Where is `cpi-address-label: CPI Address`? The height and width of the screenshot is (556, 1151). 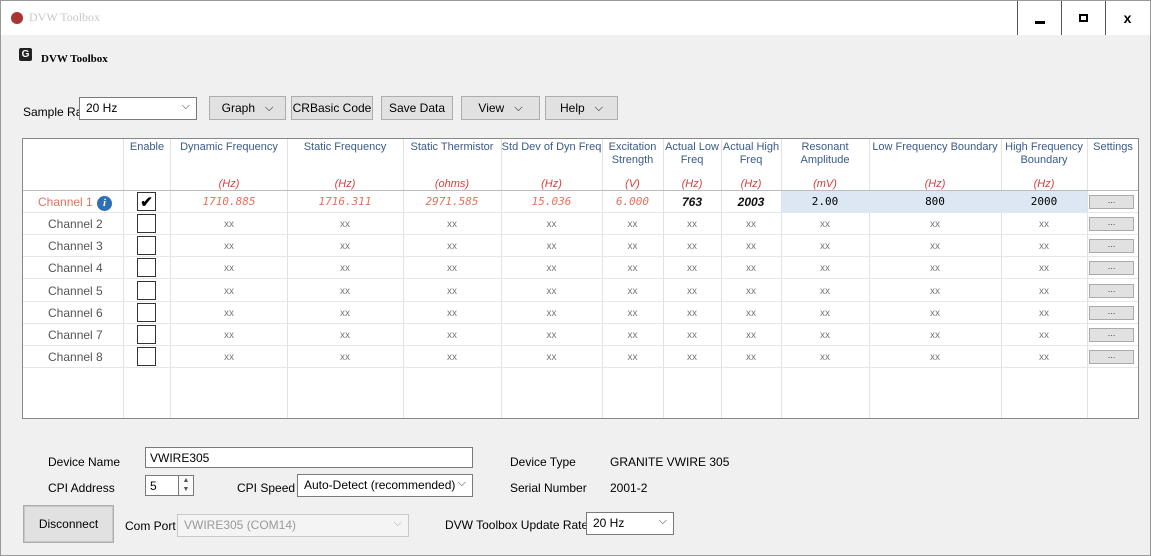
cpi-address-label: CPI Address is located at coordinates (81, 488).